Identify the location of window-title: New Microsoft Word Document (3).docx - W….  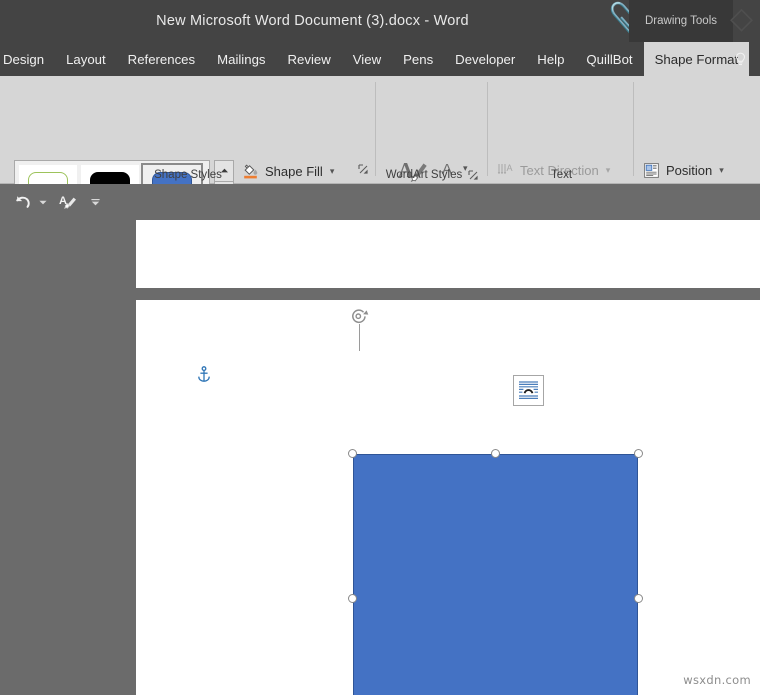
(312, 21).